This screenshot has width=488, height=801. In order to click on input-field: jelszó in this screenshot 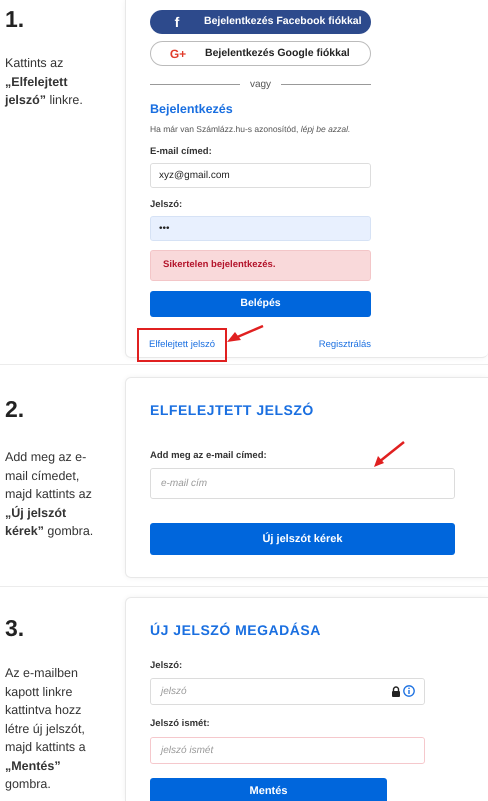, I will do `click(287, 692)`.